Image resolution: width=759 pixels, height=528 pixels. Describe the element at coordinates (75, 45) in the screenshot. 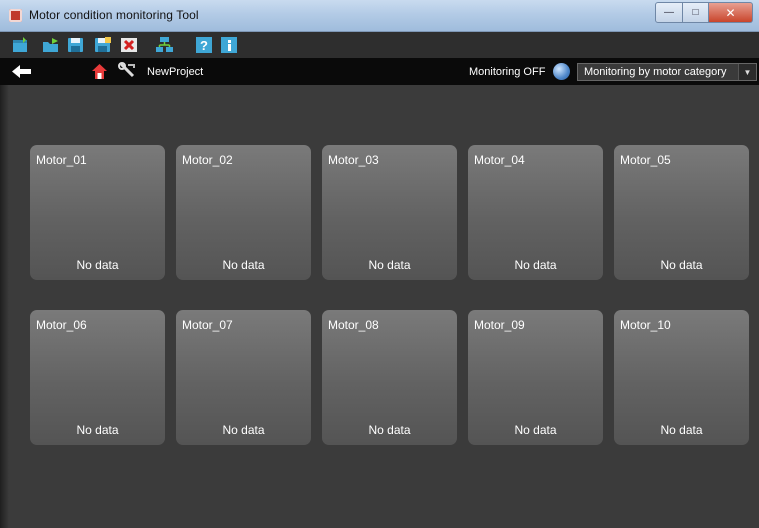

I see `save-icon` at that location.